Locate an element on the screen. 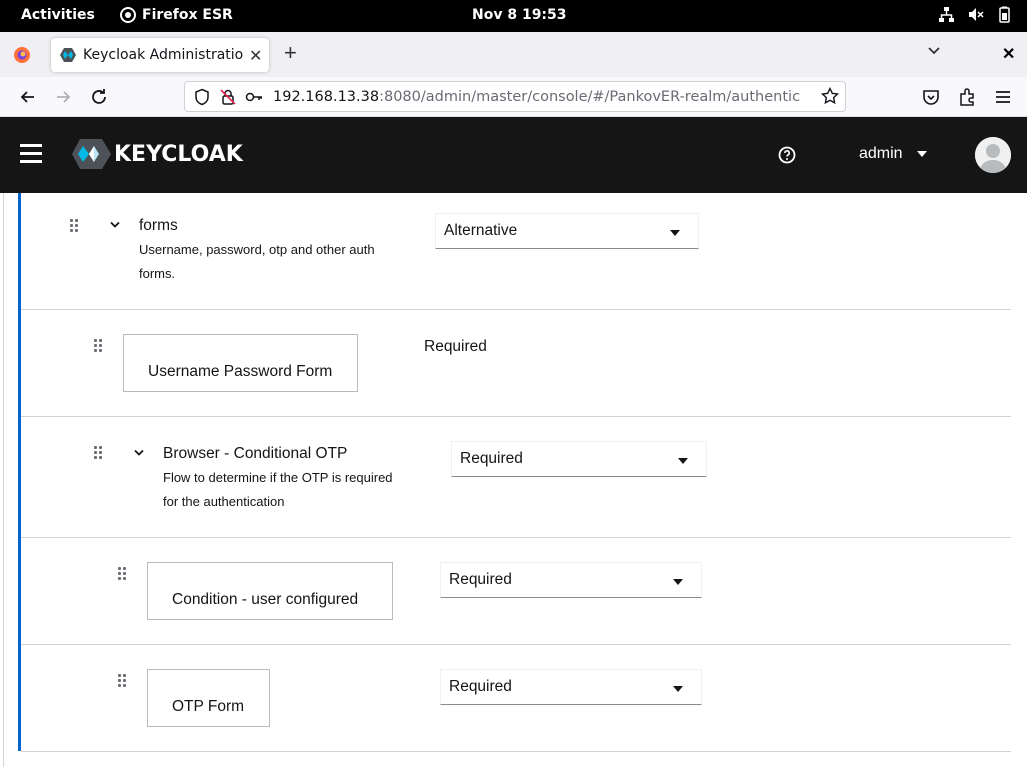  execution-card-otp-form: OTP Form is located at coordinates (208, 698).